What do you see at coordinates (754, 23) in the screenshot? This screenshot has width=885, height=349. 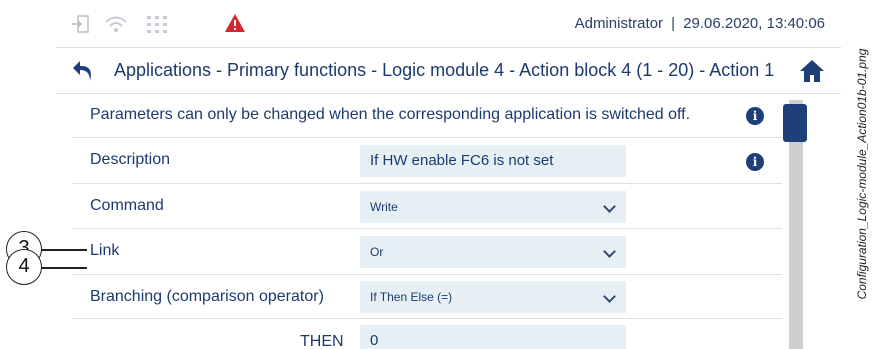 I see `datetime: 29.06.2020, 13:40:06` at bounding box center [754, 23].